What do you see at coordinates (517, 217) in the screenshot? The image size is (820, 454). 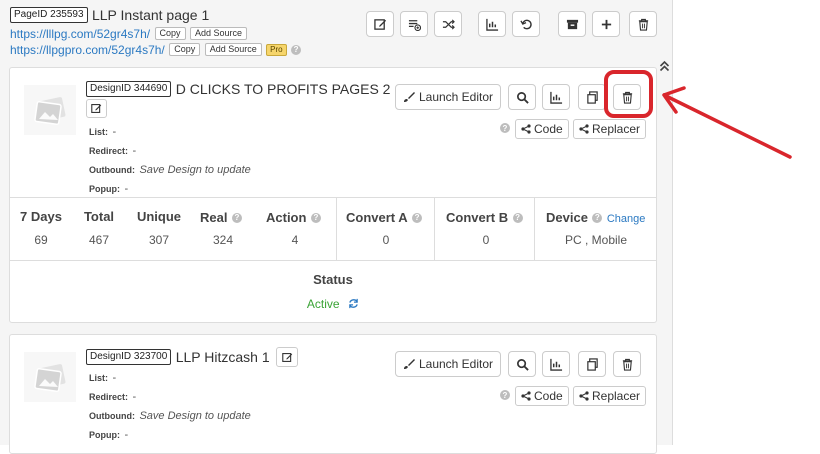 I see `convert-b-help-icon: ?` at bounding box center [517, 217].